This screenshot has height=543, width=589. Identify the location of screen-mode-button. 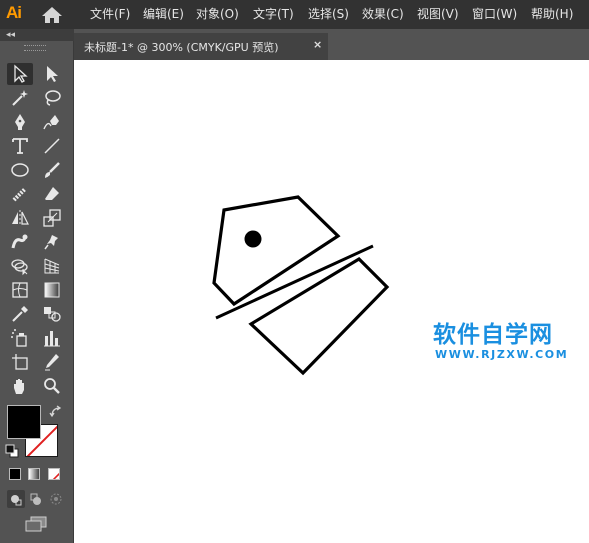
(36, 524).